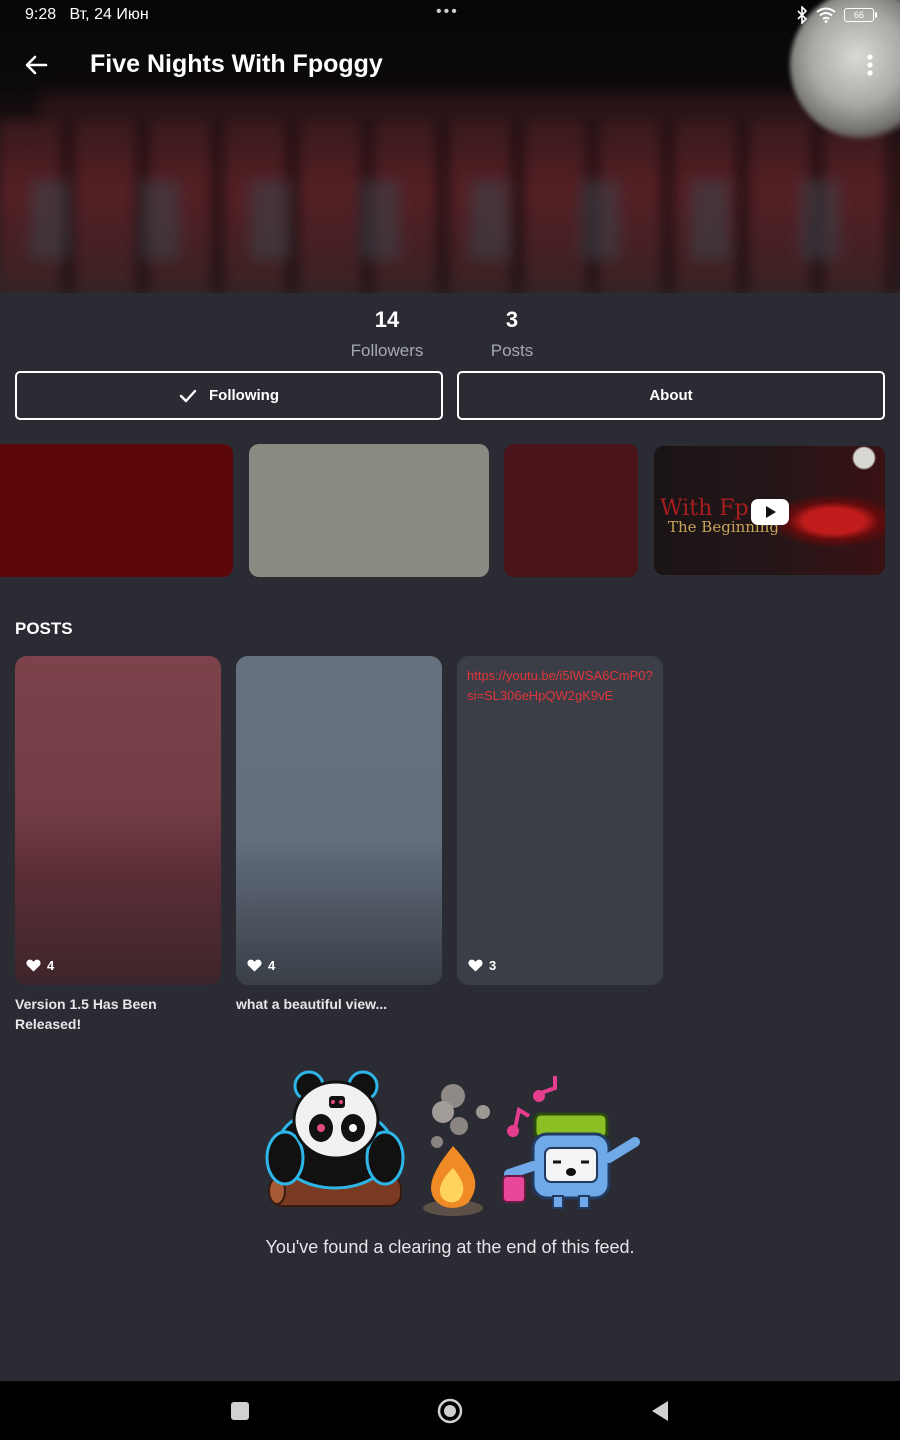 The height and width of the screenshot is (1440, 900). I want to click on post-caption: Version 1.5 Has Been Released!, so click(115, 1014).